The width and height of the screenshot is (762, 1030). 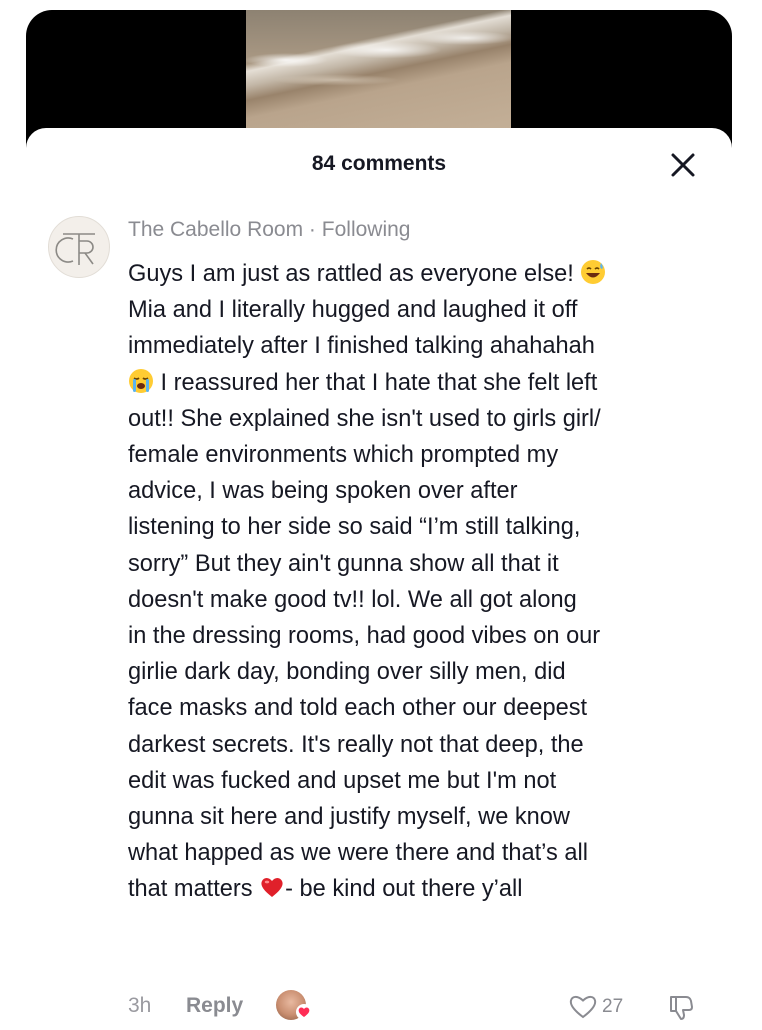 I want to click on crying-emoji-icon, so click(x=141, y=380).